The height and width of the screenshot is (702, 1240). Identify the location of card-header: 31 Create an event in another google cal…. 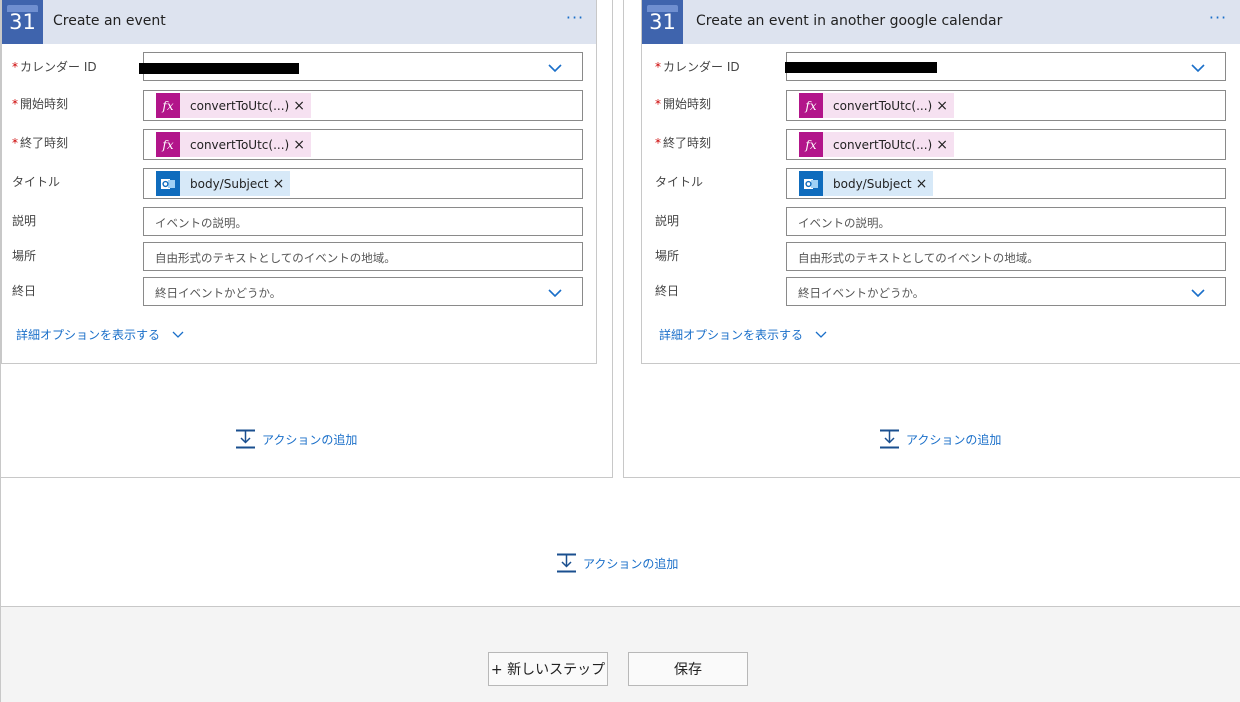
(941, 22).